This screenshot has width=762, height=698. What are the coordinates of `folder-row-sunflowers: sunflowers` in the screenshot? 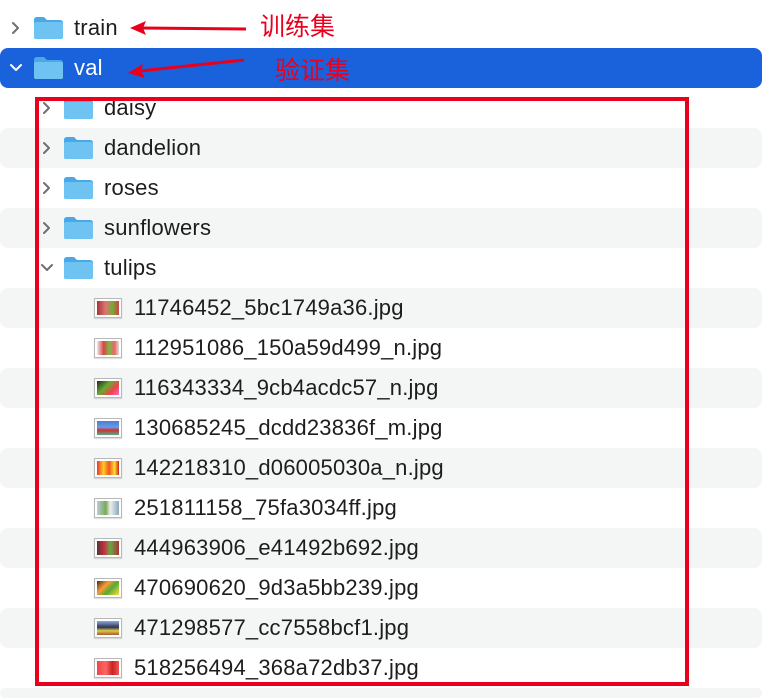 It's located at (381, 228).